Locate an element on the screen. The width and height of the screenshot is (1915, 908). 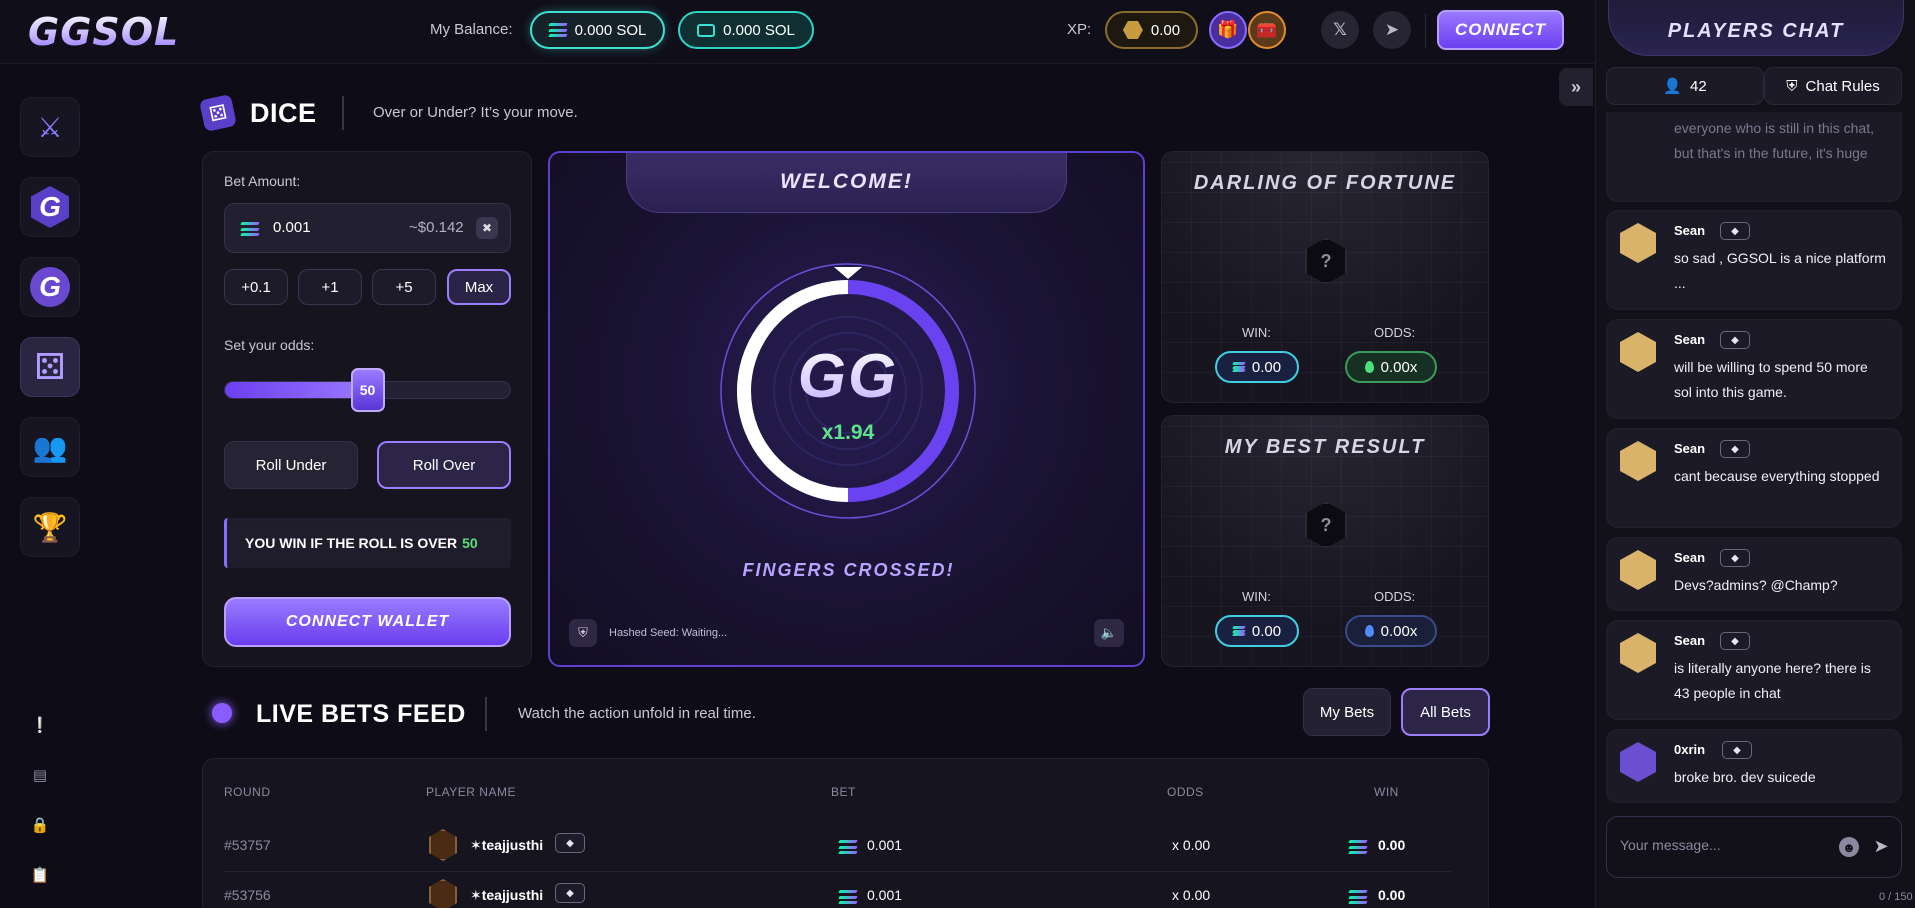
terms-button: 📋 is located at coordinates (40, 875).